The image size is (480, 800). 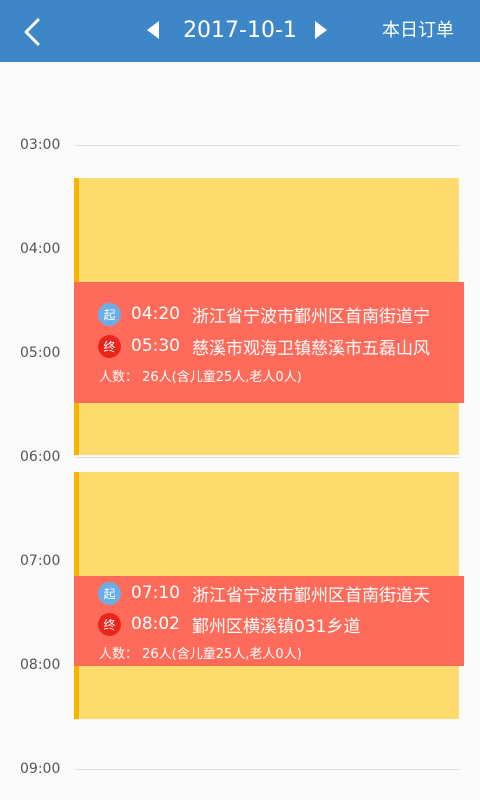 I want to click on start-time: 07:10, so click(x=155, y=593).